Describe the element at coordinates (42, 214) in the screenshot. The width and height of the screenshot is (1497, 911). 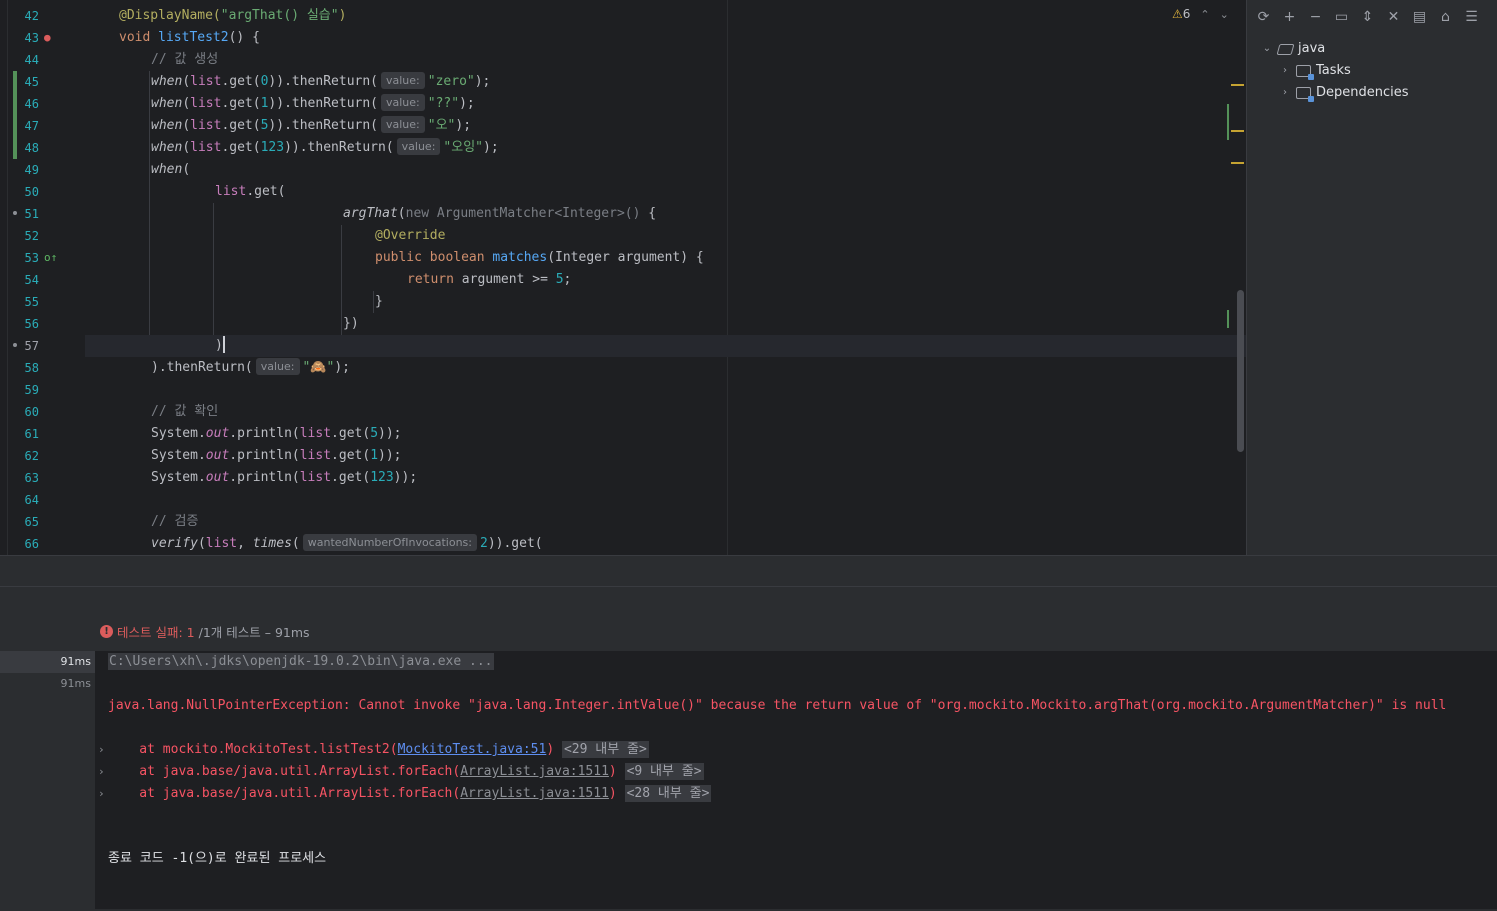
I see `line-number: 51` at that location.